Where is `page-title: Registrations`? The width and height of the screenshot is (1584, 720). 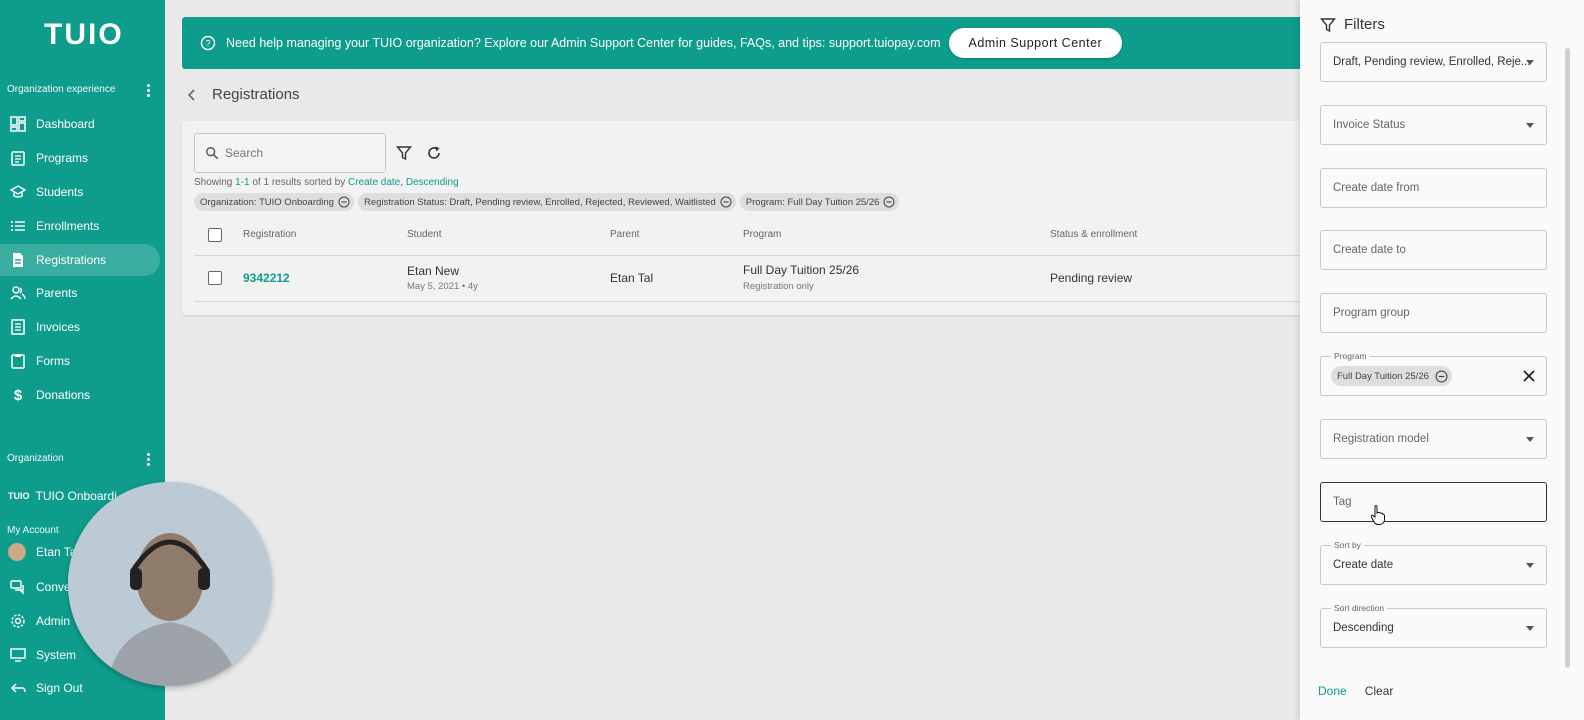
page-title: Registrations is located at coordinates (256, 94).